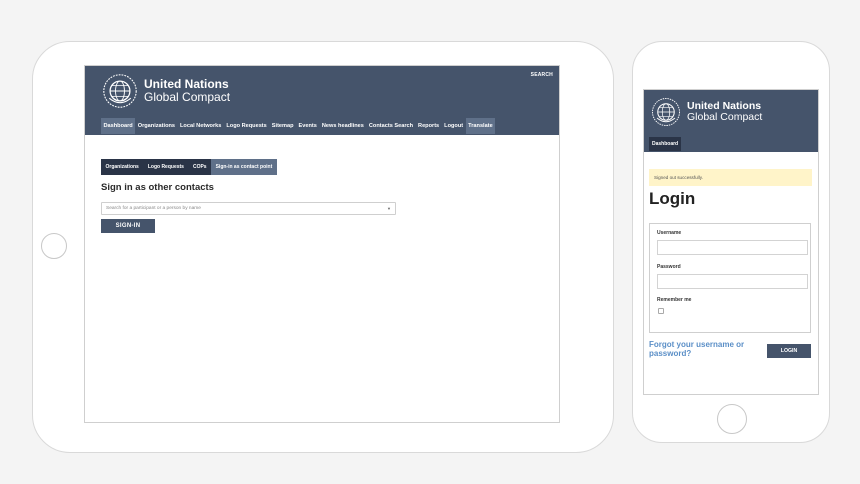 This screenshot has width=860, height=484. I want to click on subnav-item-cops: COPs, so click(199, 167).